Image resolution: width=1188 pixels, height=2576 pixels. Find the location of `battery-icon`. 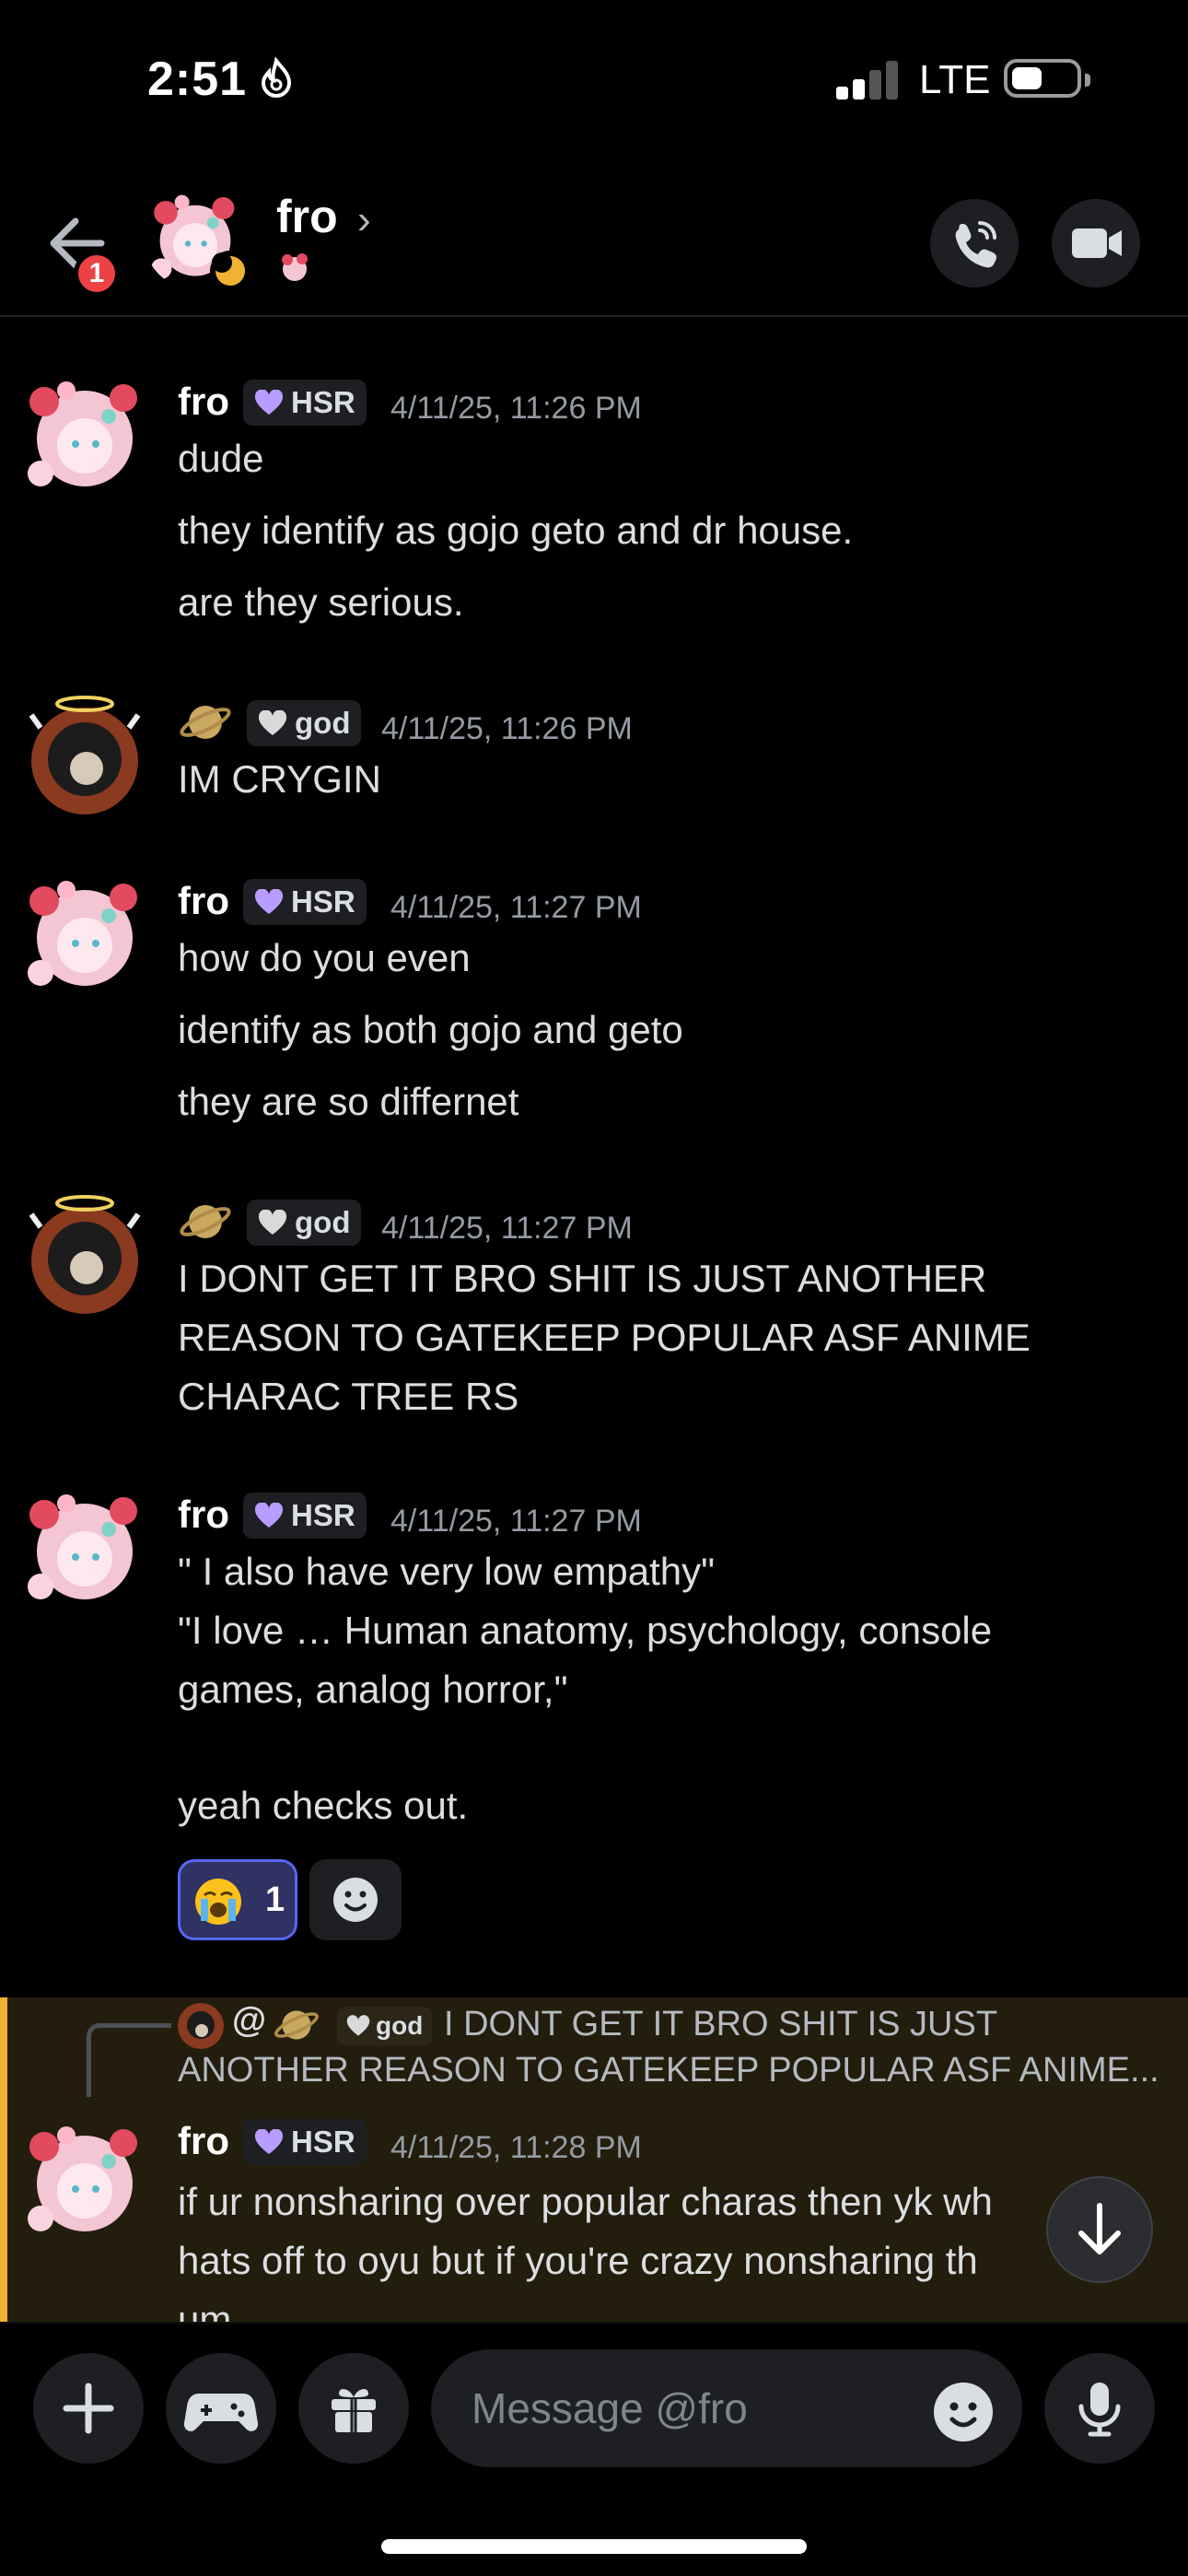

battery-icon is located at coordinates (1047, 78).